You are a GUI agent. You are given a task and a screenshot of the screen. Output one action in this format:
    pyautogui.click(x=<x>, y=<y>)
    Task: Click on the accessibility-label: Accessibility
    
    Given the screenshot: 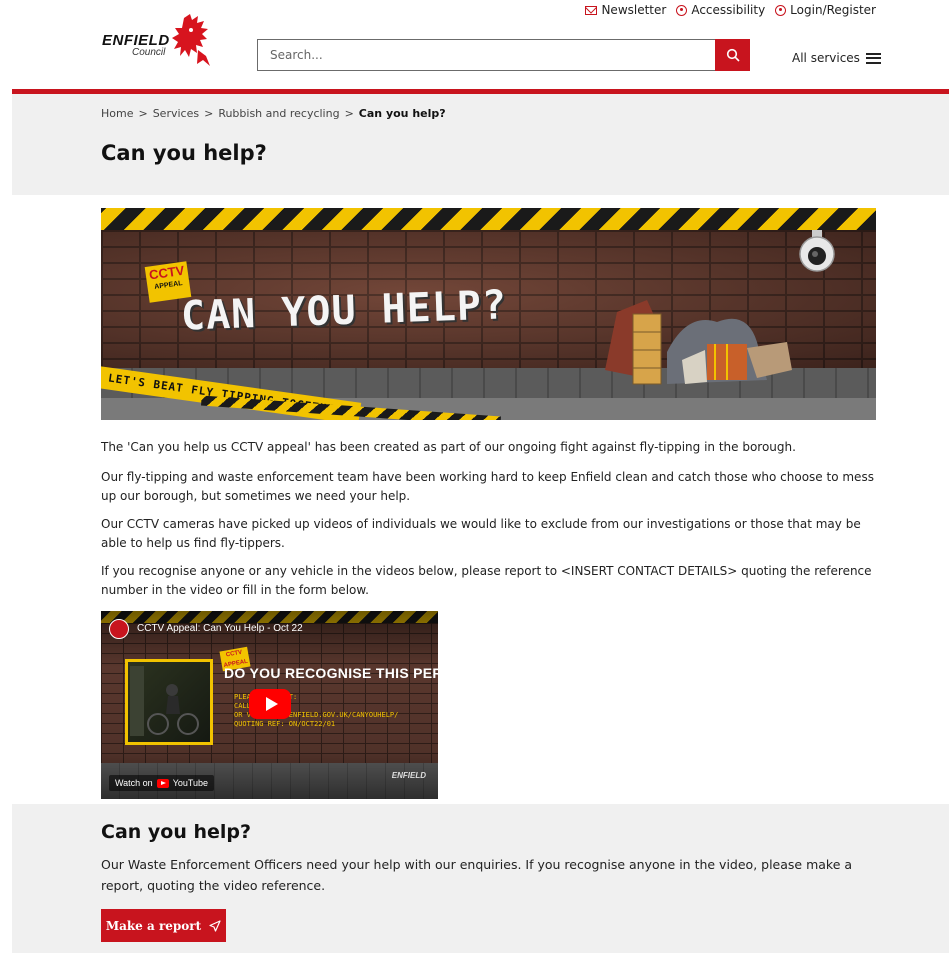 What is the action you would take?
    pyautogui.click(x=728, y=10)
    